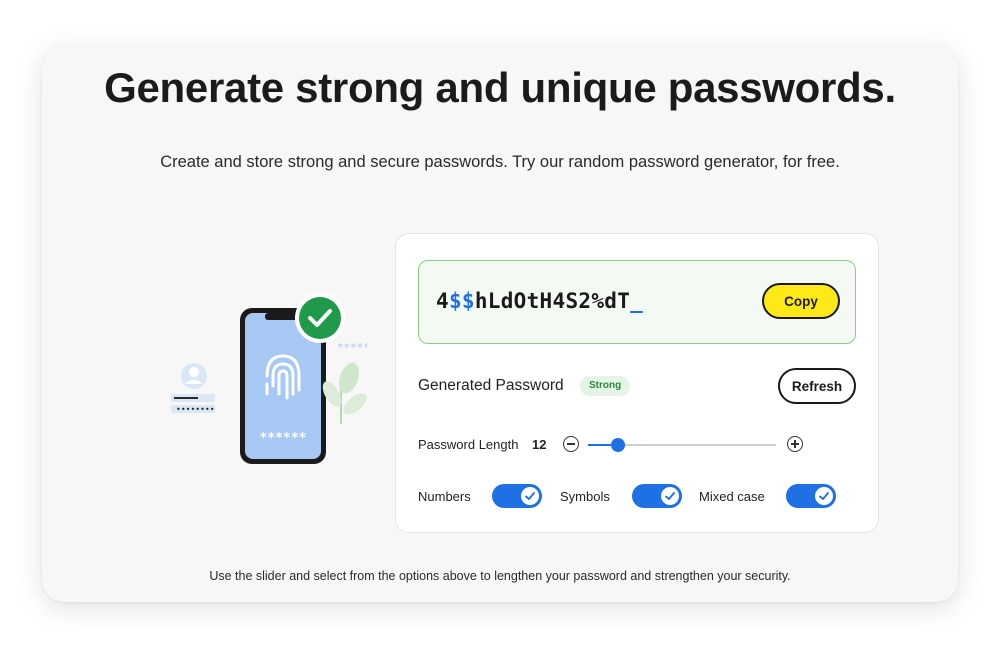 The height and width of the screenshot is (649, 1000). What do you see at coordinates (461, 301) in the screenshot?
I see `password-symbols: $$` at bounding box center [461, 301].